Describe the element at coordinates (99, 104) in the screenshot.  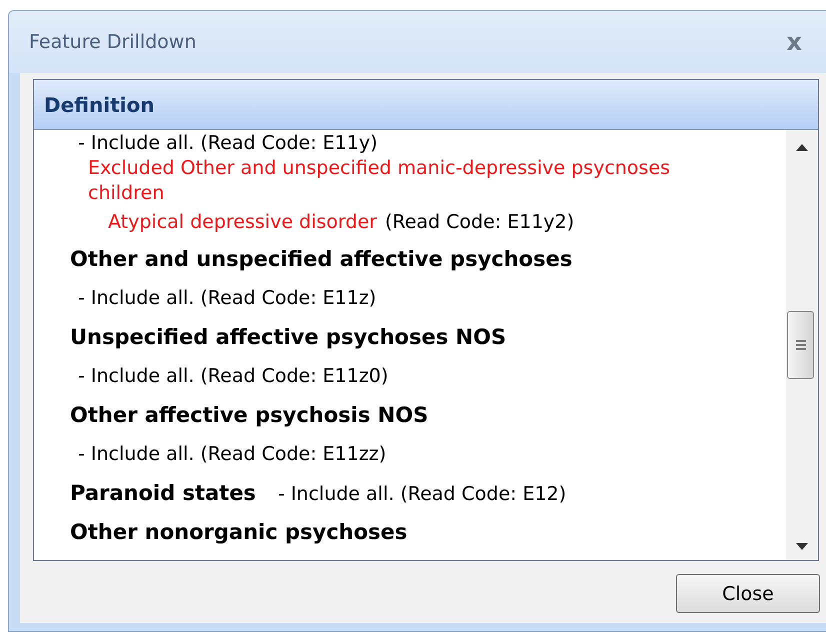
I see `panel-title: Definition` at that location.